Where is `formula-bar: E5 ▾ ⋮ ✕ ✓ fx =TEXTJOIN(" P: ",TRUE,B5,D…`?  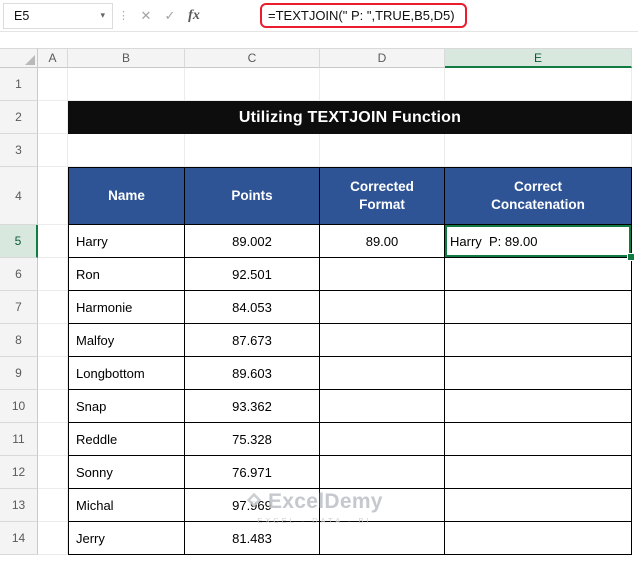 formula-bar: E5 ▾ ⋮ ✕ ✓ fx =TEXTJOIN(" P: ",TRUE,B5,D… is located at coordinates (319, 16).